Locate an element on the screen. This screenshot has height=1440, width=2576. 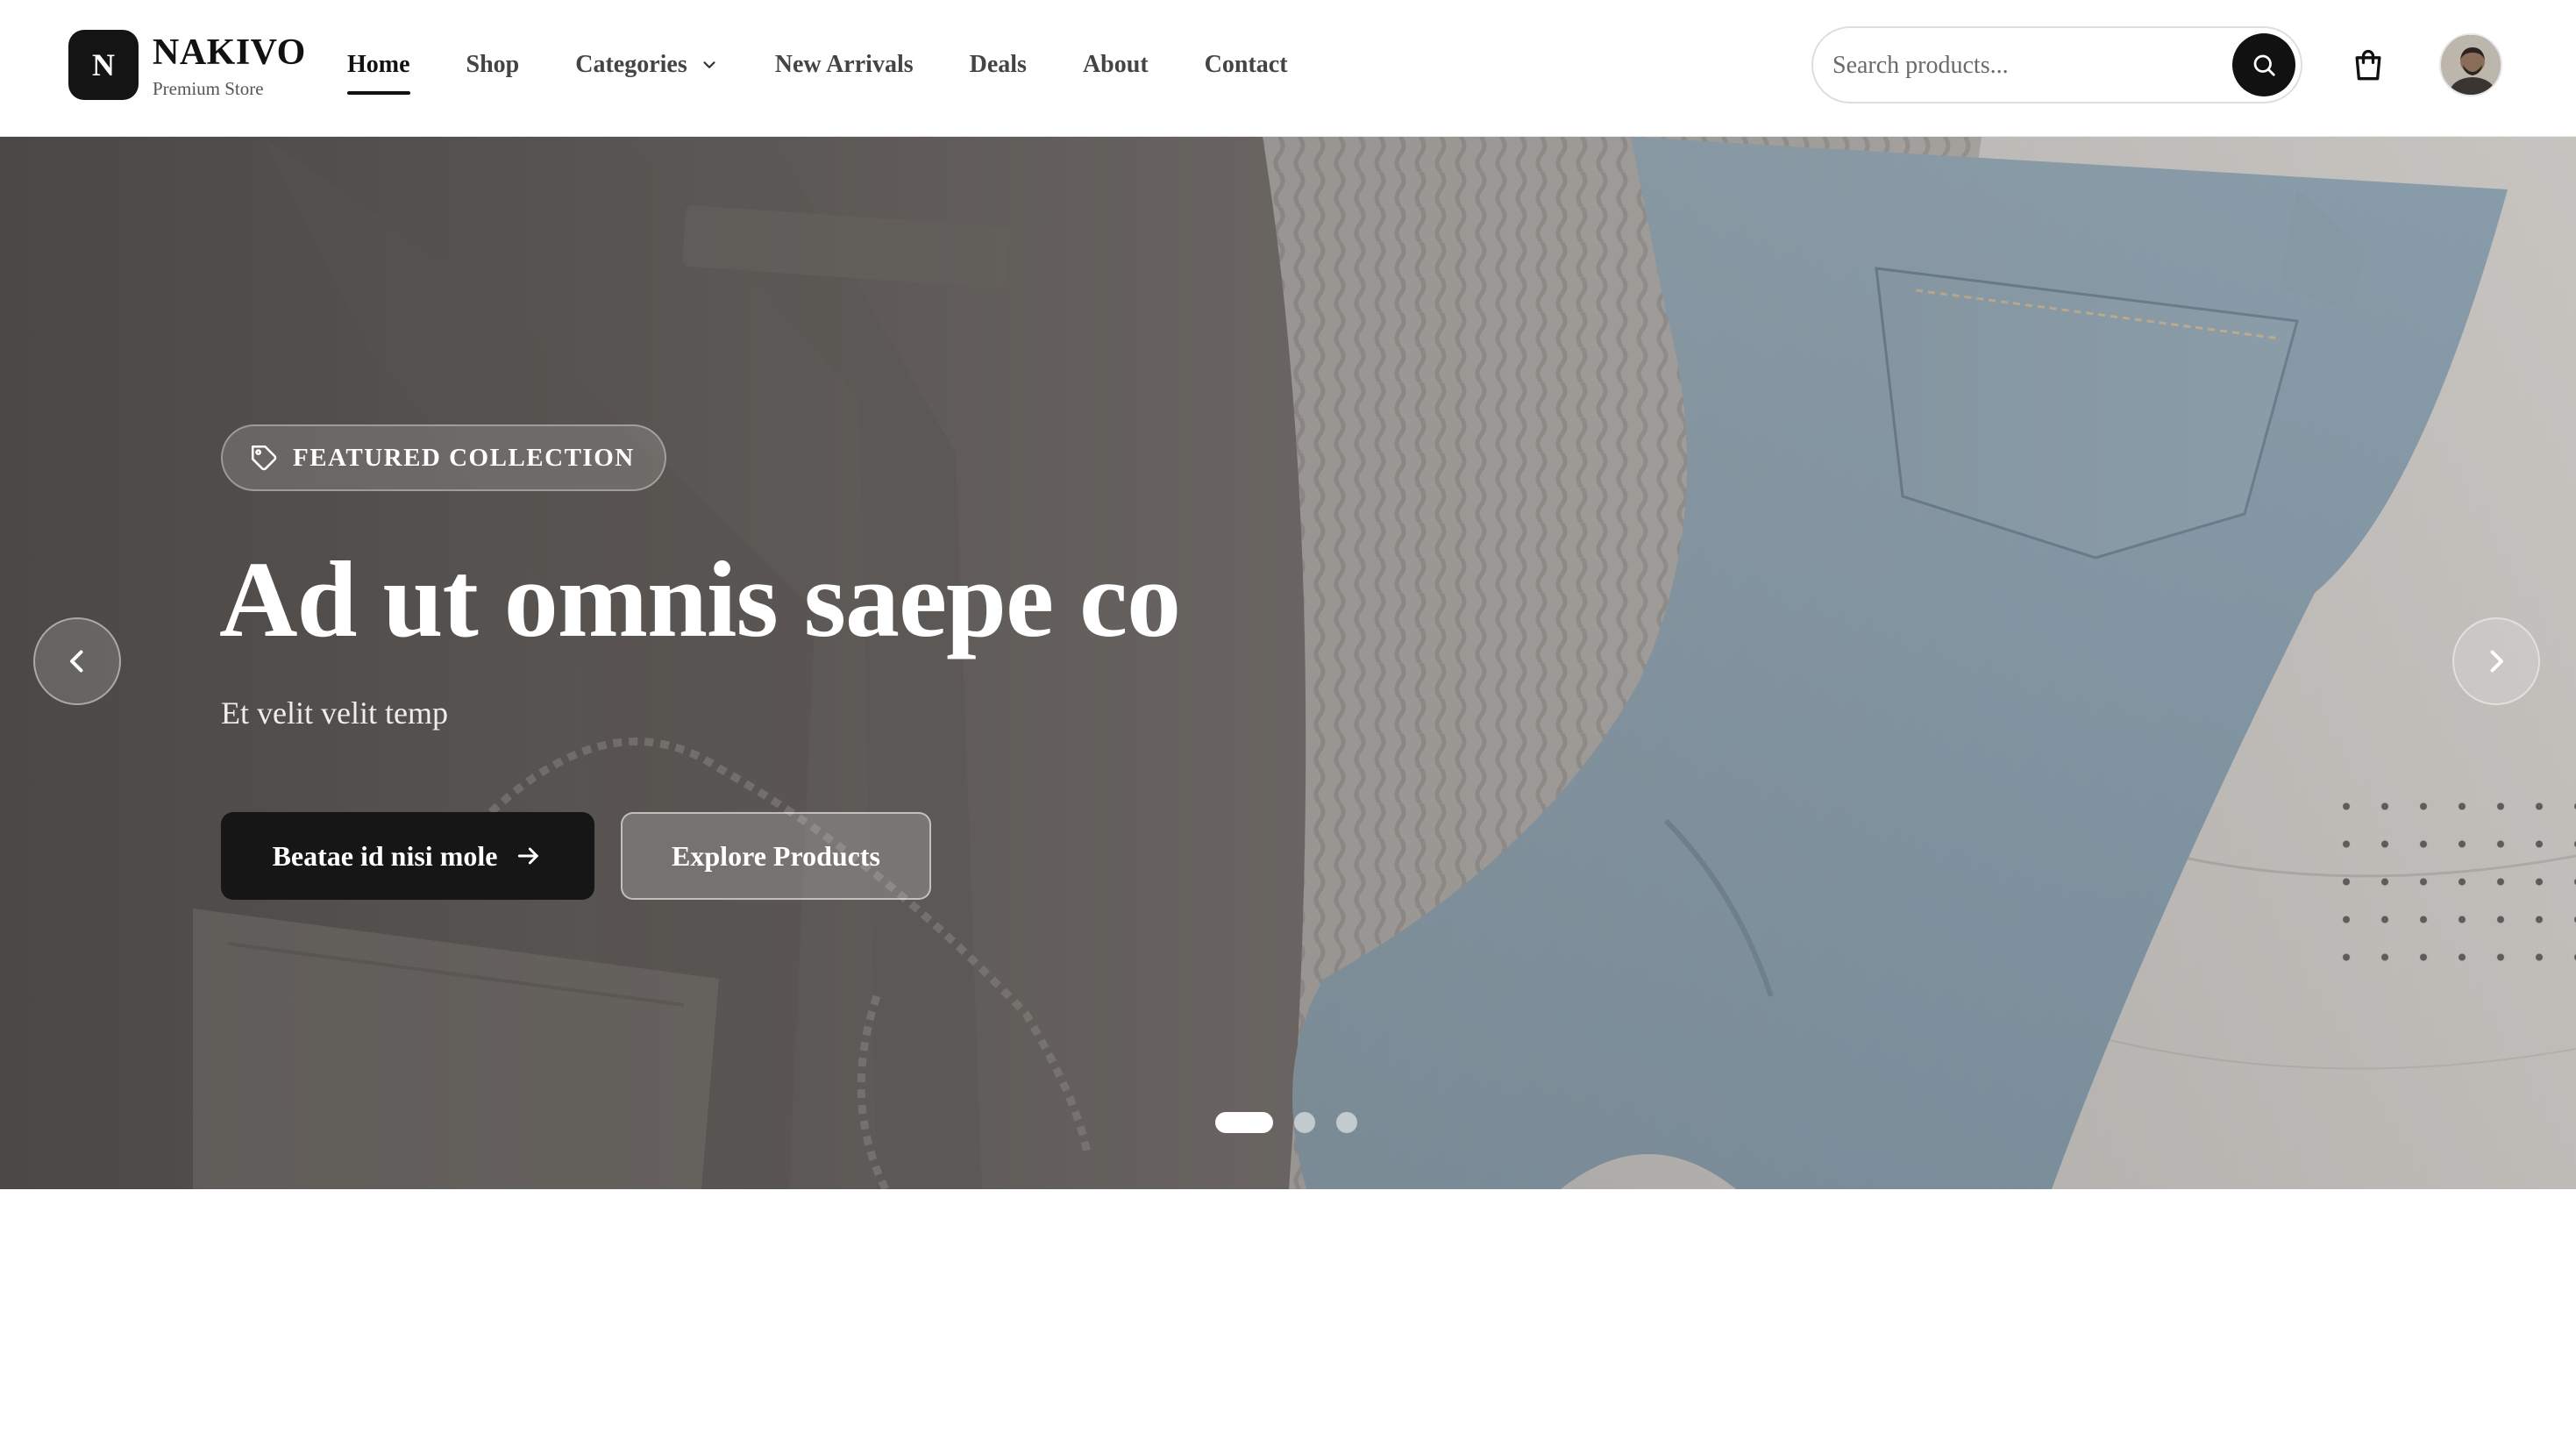
search-button is located at coordinates (2263, 64).